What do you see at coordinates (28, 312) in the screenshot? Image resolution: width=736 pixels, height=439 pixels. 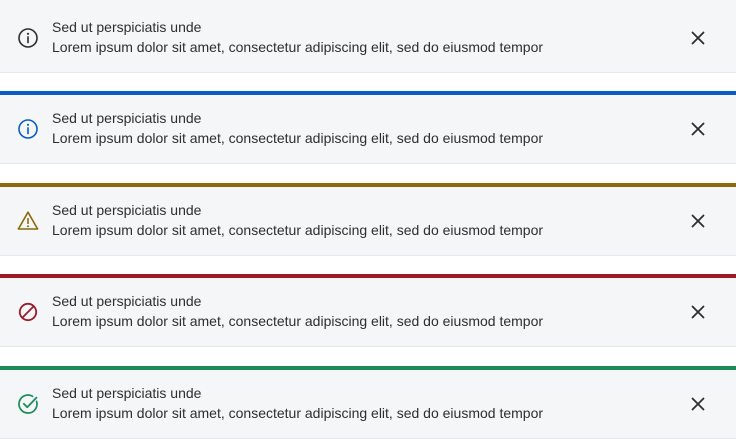 I see `blocked-icon` at bounding box center [28, 312].